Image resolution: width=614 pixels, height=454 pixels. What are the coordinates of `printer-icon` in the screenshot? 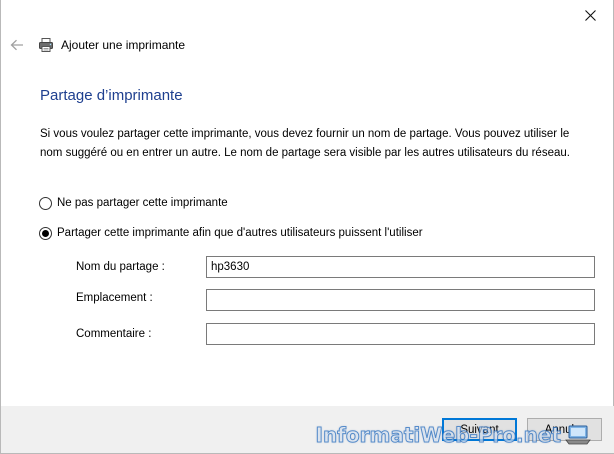 It's located at (46, 45).